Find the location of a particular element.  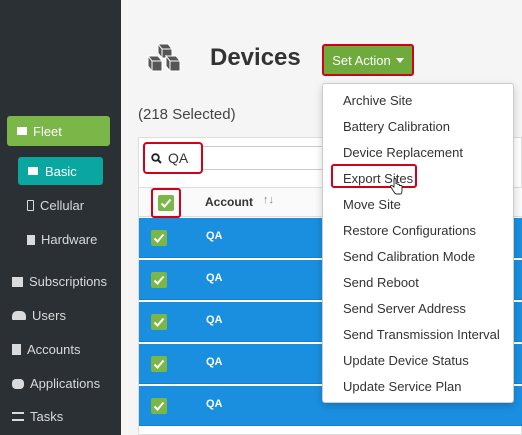

sidebar-item-tasks: Tasks is located at coordinates (37, 416).